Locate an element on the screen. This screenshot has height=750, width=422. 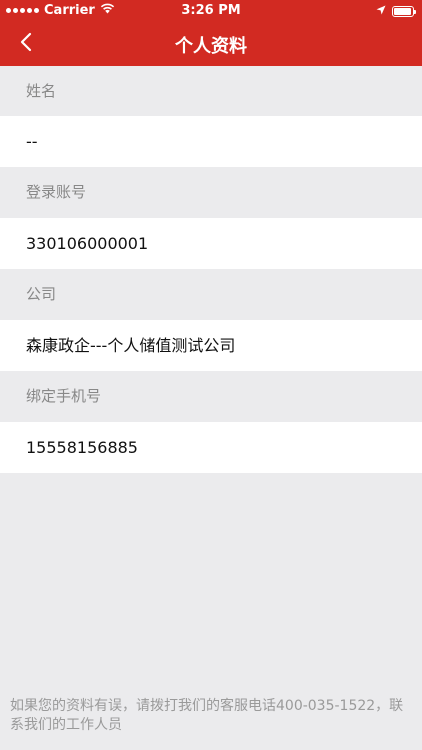
status-time: 3:26 PM is located at coordinates (211, 10).